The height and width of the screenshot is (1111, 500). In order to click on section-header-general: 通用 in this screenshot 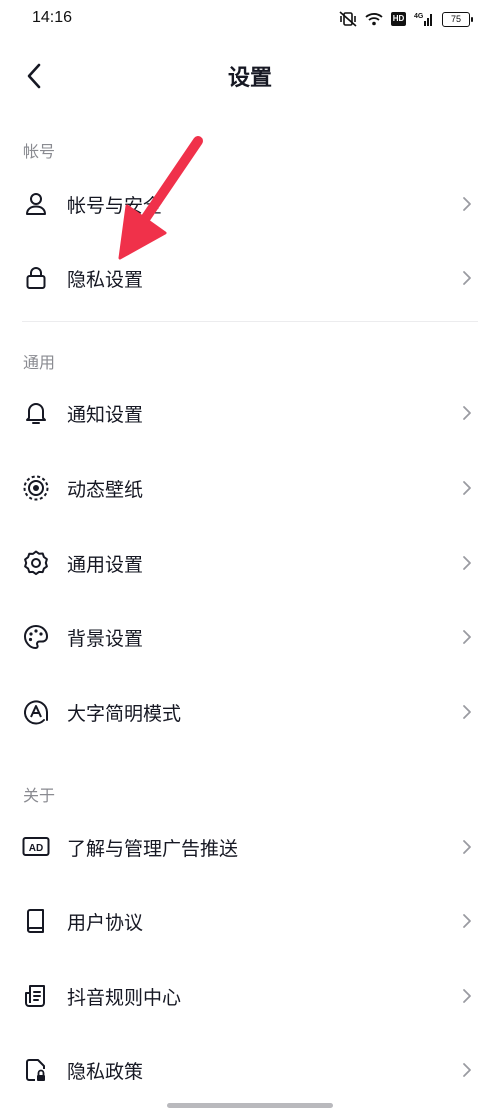, I will do `click(39, 362)`.